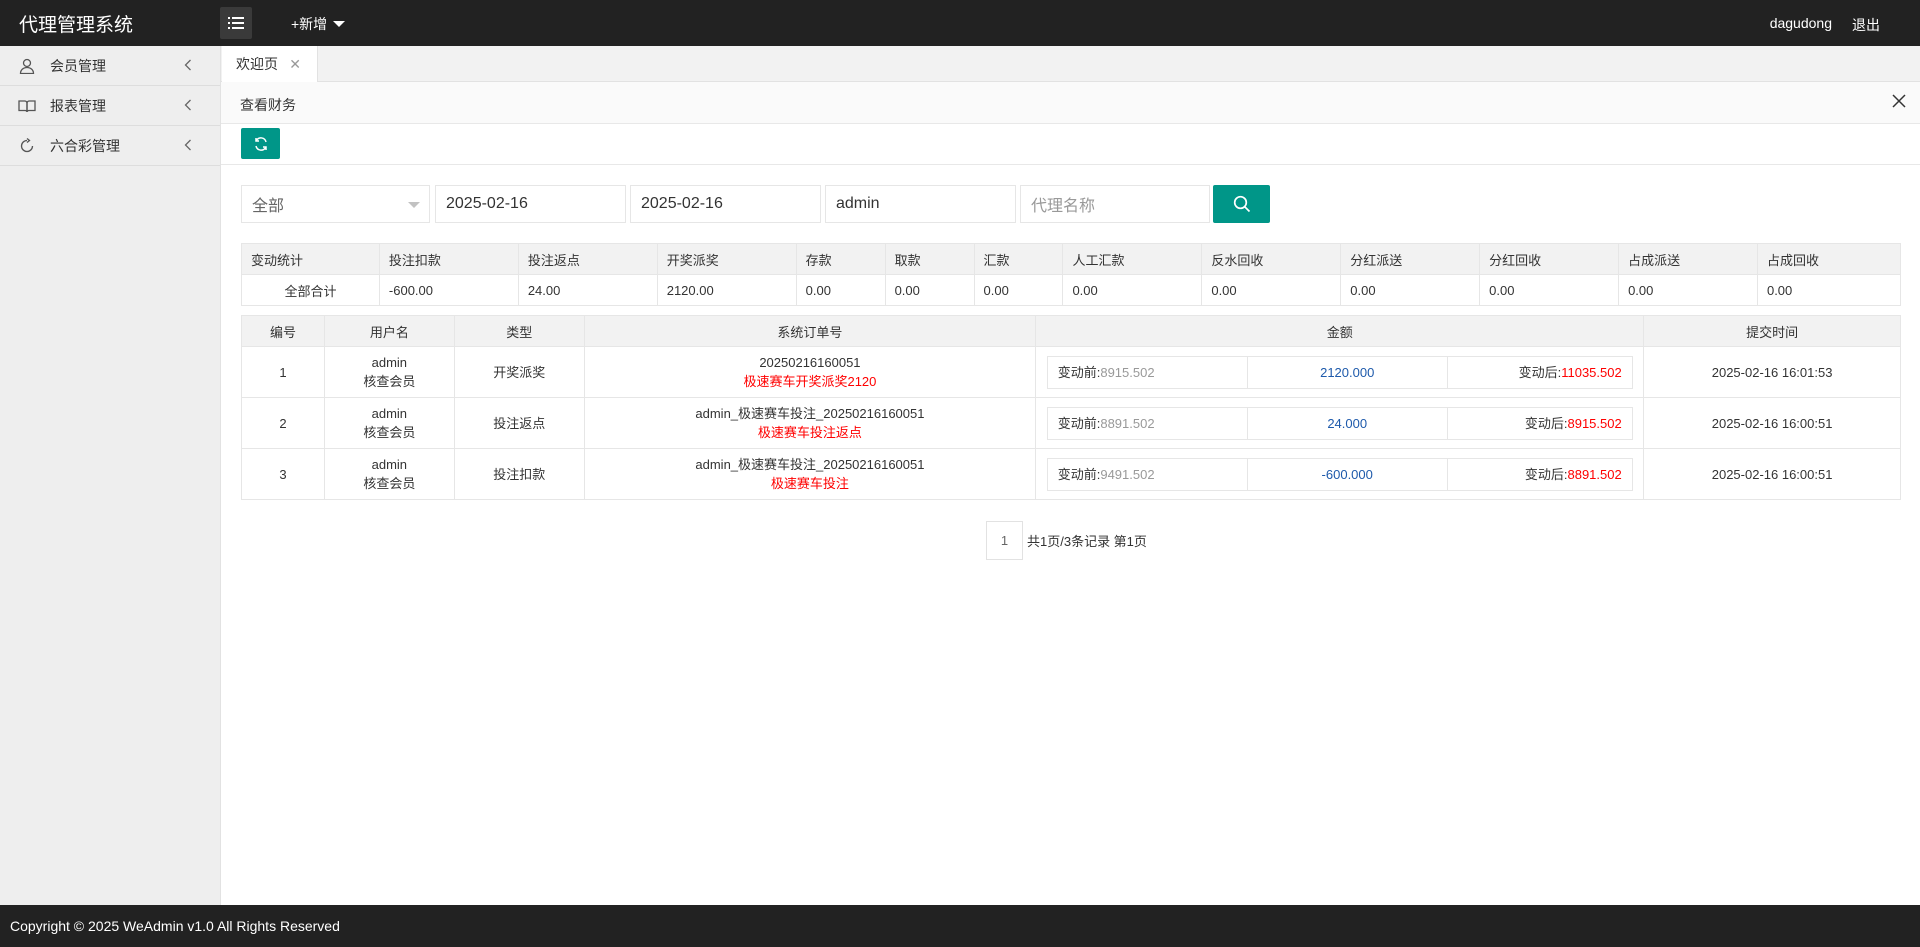  I want to click on username-input: admin, so click(920, 204).